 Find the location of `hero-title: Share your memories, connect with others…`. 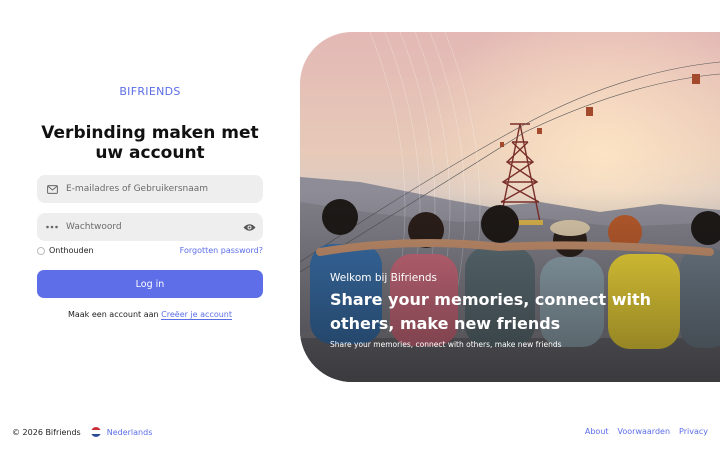

hero-title: Share your memories, connect with others… is located at coordinates (490, 311).